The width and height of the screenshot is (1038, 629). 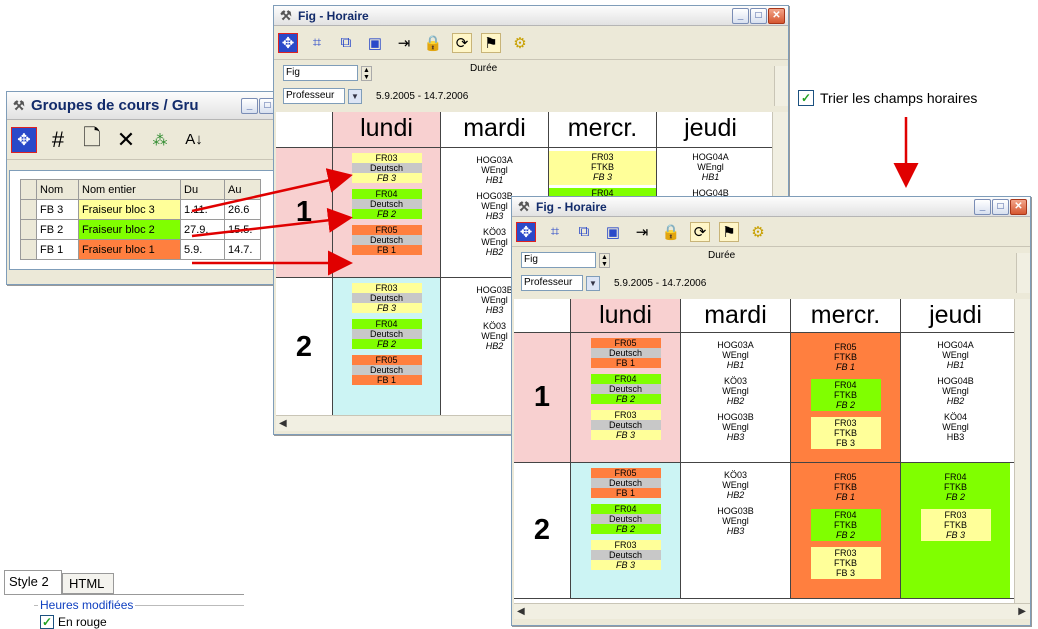 I want to click on lesson: HOG04B WEngl HB2, so click(x=955, y=391).